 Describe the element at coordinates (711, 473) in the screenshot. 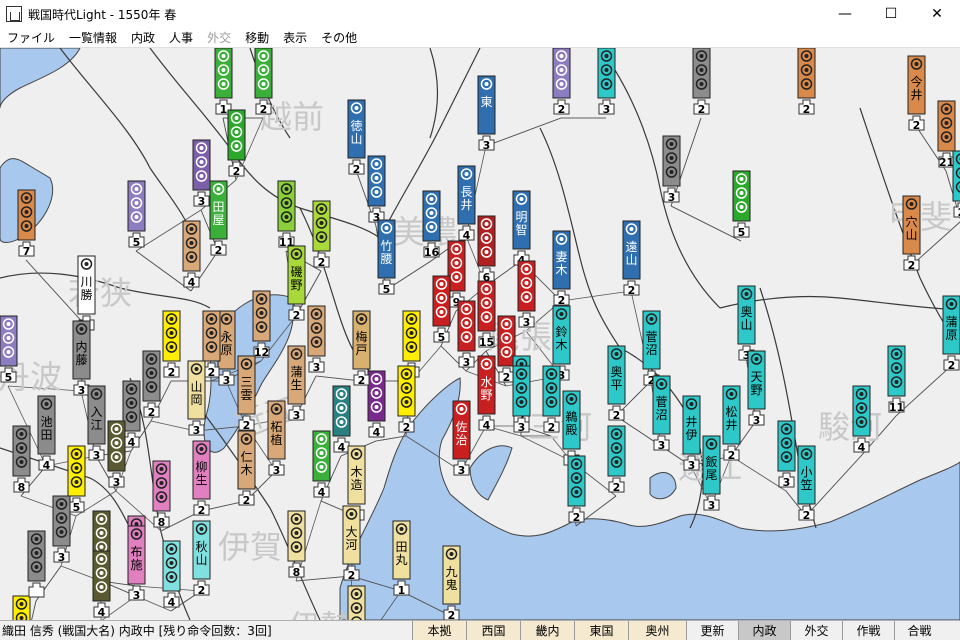

I see `castle-marker: 飯尾 3` at that location.